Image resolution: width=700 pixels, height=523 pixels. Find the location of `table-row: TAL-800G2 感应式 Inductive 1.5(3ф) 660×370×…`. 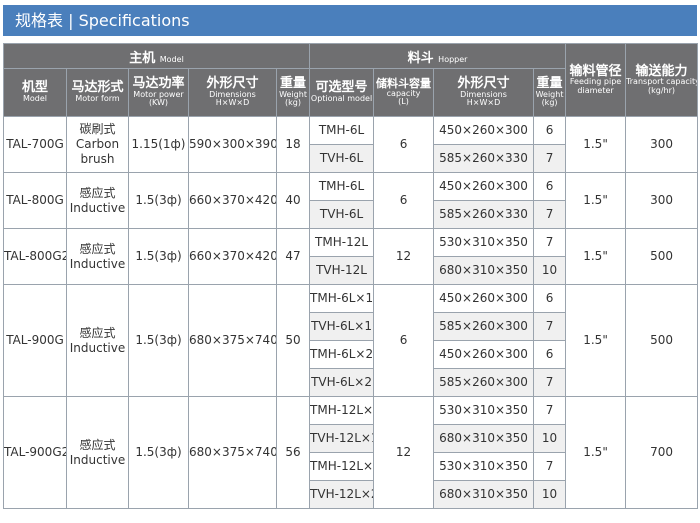

table-row: TAL-800G2 感应式 Inductive 1.5(3ф) 660×370×… is located at coordinates (351, 256).